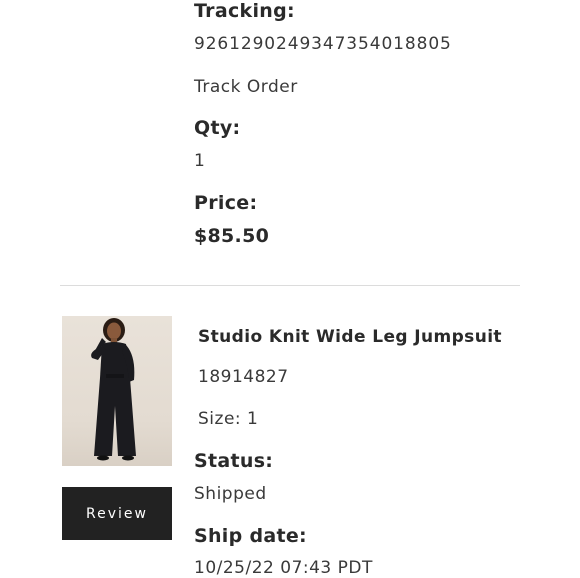 The image size is (580, 578). I want to click on qty-label: Qty:, so click(217, 128).